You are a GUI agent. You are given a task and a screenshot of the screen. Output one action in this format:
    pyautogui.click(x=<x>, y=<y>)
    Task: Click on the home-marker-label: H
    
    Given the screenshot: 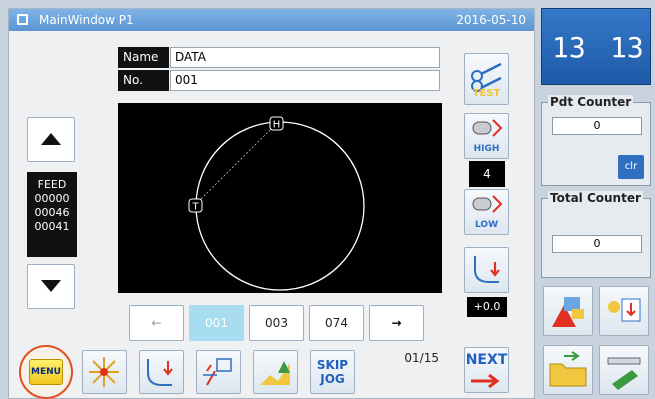 What is the action you would take?
    pyautogui.click(x=277, y=125)
    